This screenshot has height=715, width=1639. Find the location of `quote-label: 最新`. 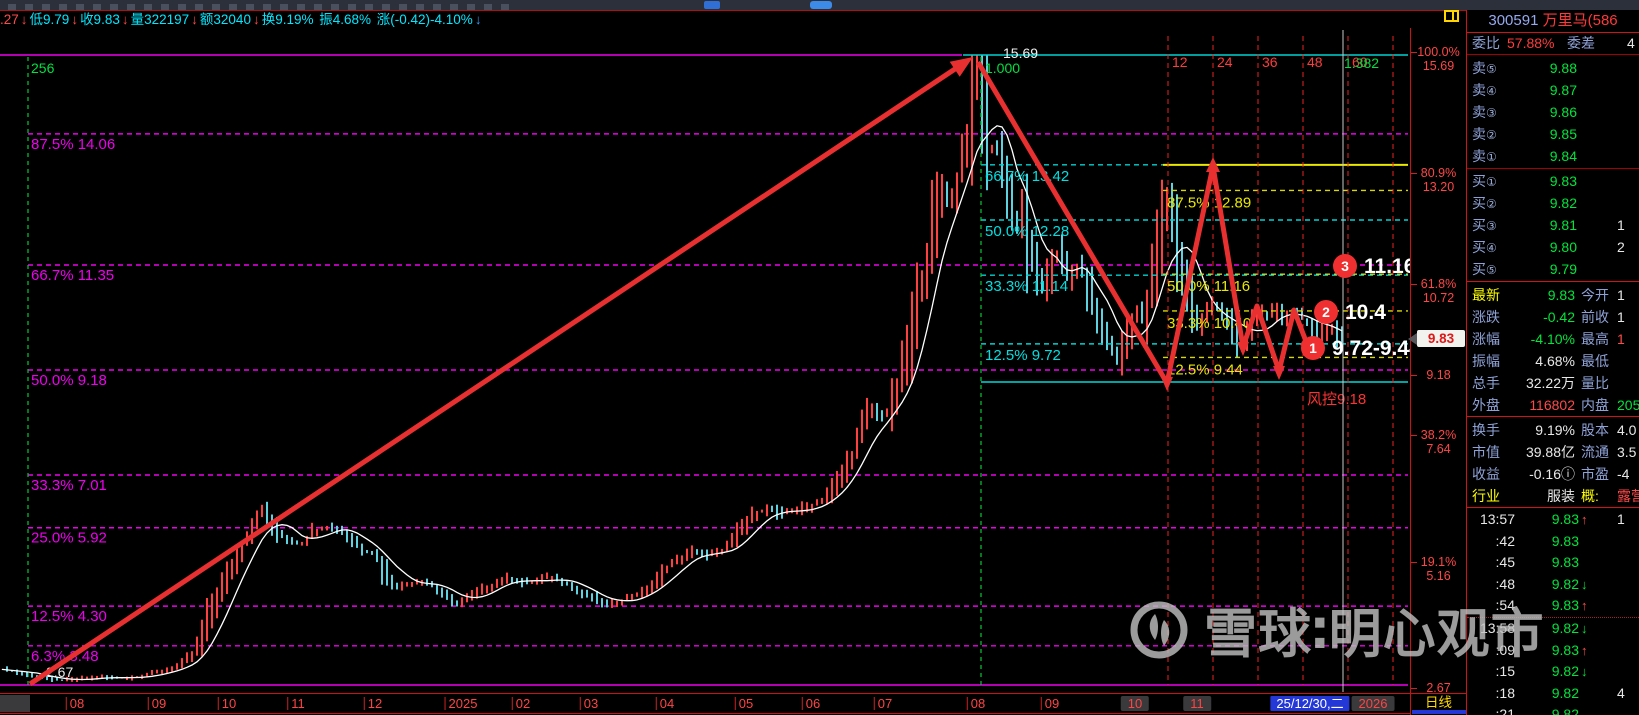

quote-label: 最新 is located at coordinates (1486, 295).